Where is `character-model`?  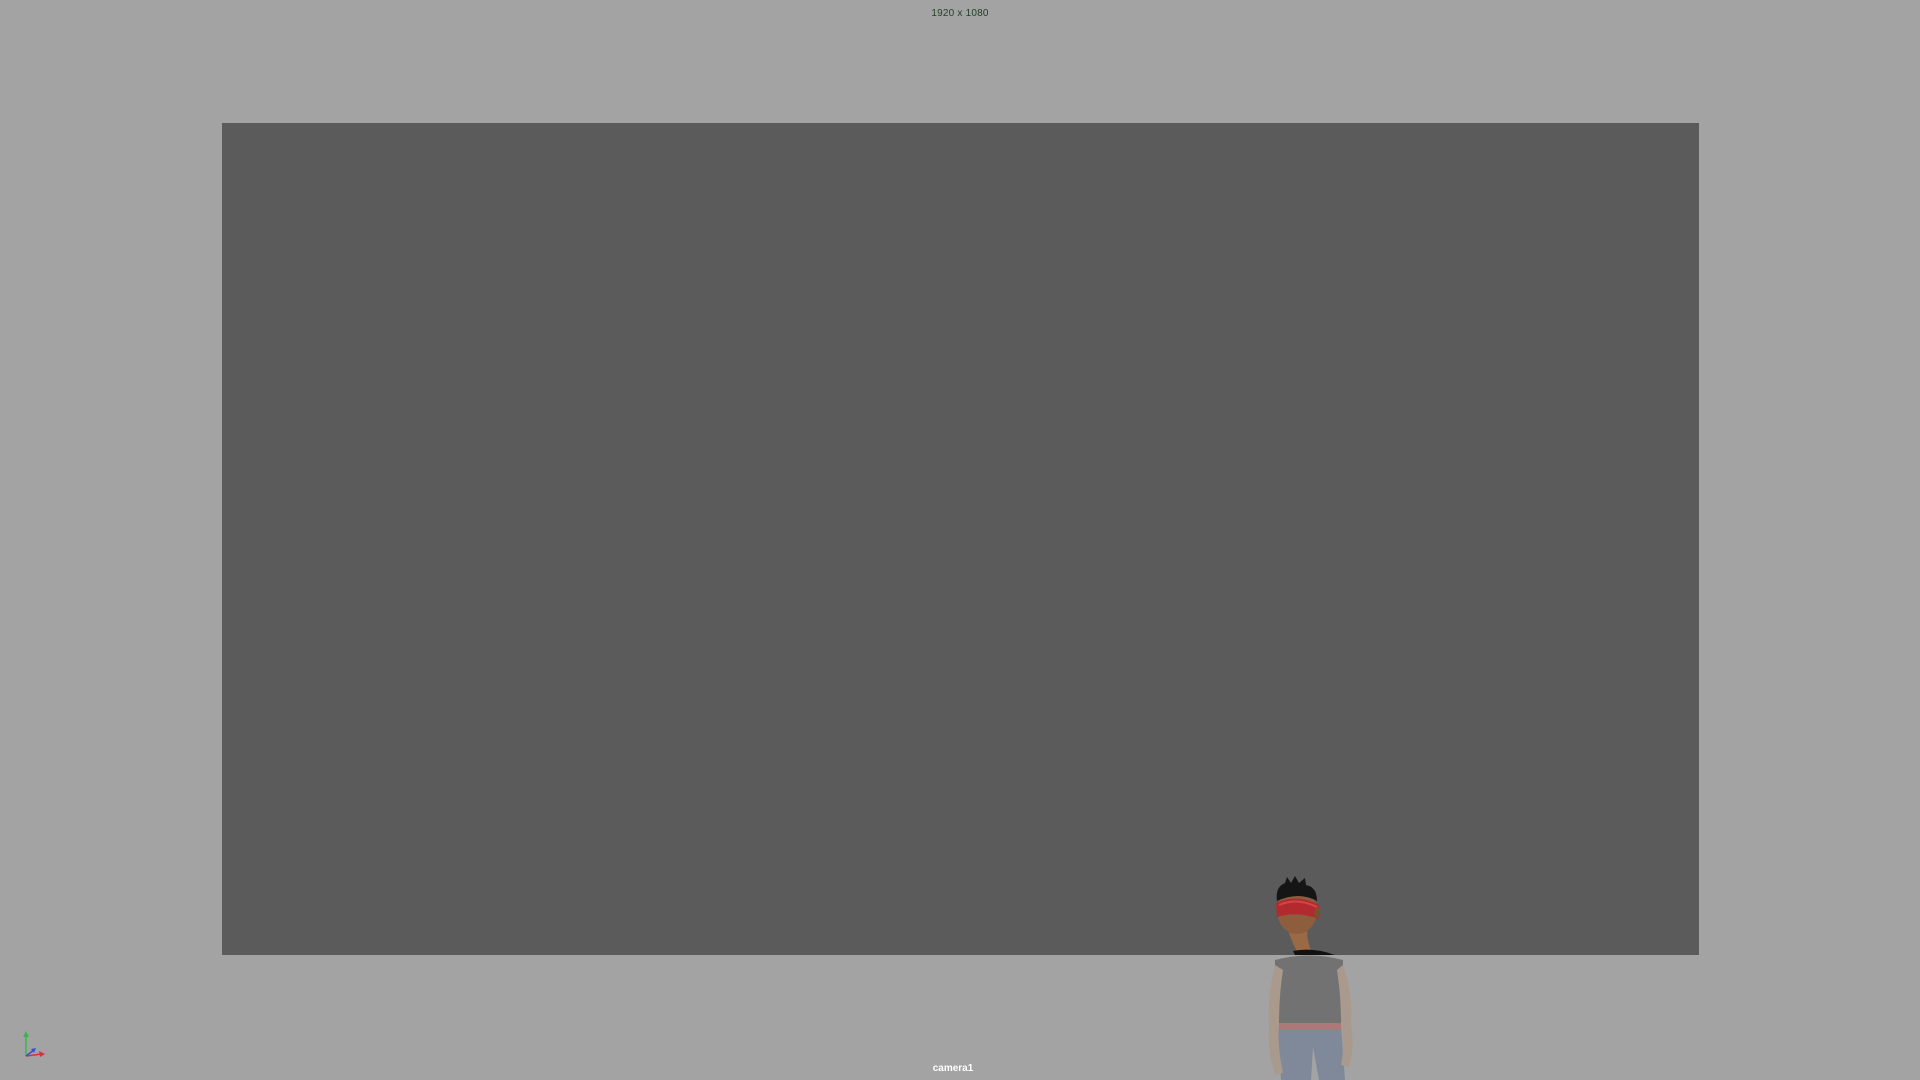 character-model is located at coordinates (1320, 977).